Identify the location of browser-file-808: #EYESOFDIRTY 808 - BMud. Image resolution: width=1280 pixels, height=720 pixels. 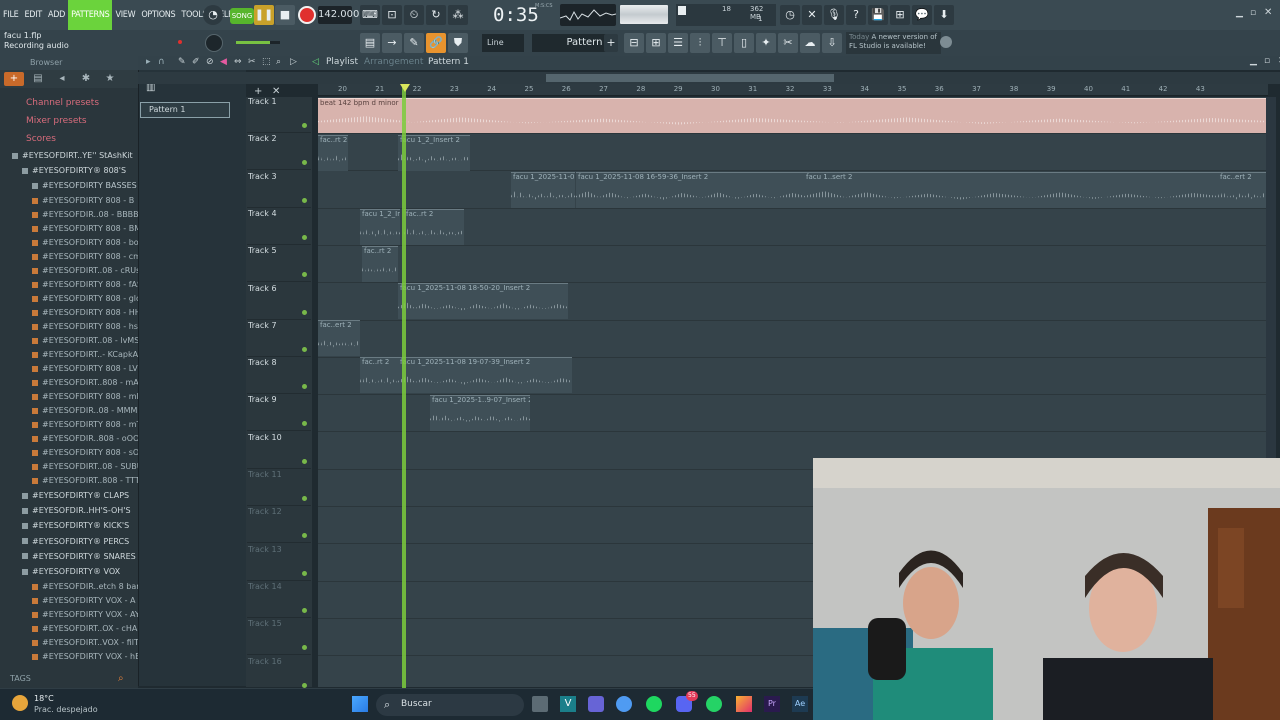
(69, 229).